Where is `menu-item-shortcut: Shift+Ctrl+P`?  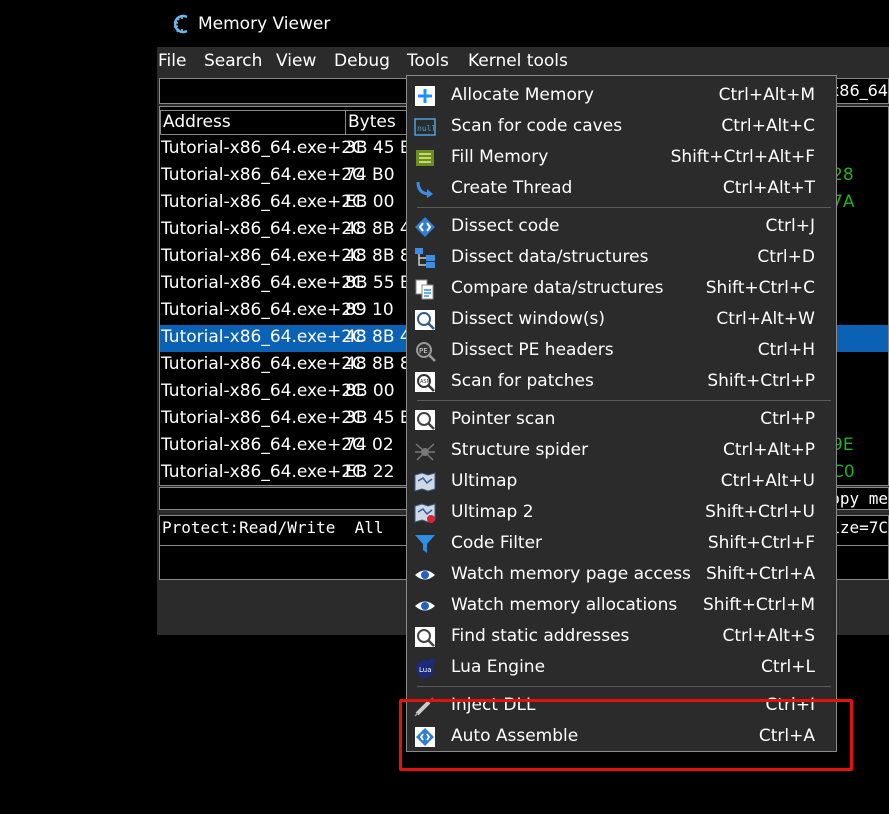
menu-item-shortcut: Shift+Ctrl+P is located at coordinates (761, 381).